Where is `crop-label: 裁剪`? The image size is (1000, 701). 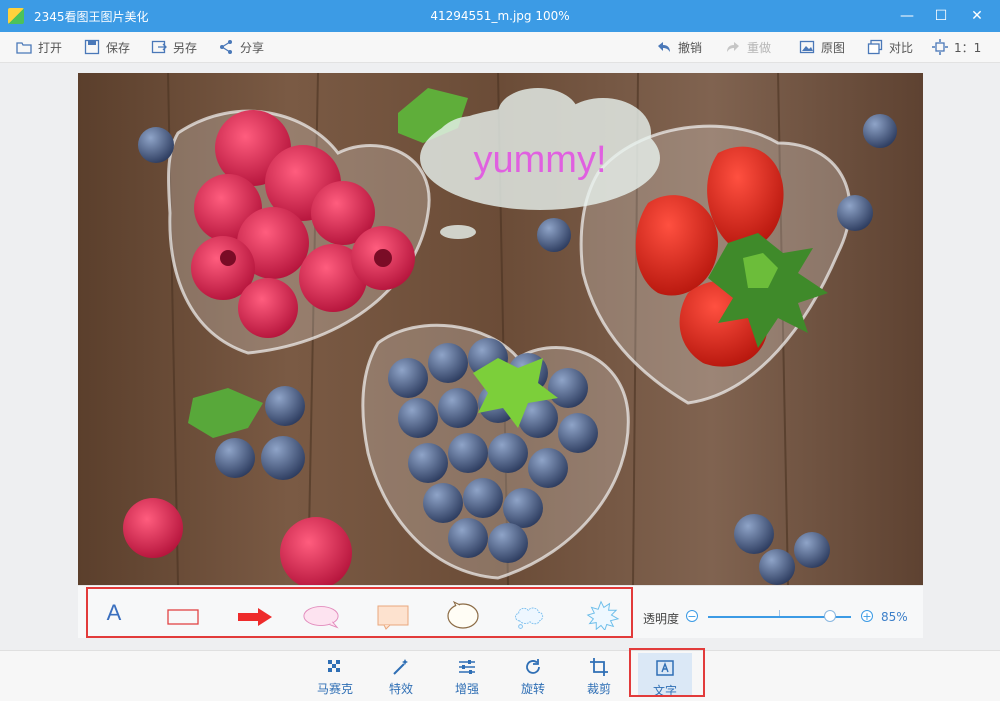
crop-label: 裁剪 is located at coordinates (598, 689).